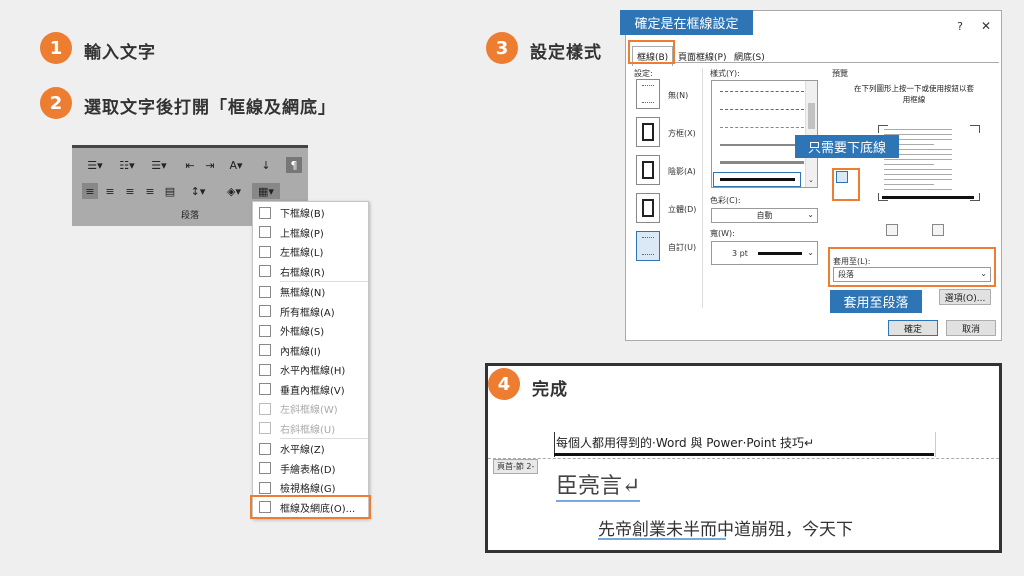 This screenshot has width=1024, height=576. What do you see at coordinates (310, 507) in the screenshot?
I see `highlight-borders-shading-item` at bounding box center [310, 507].